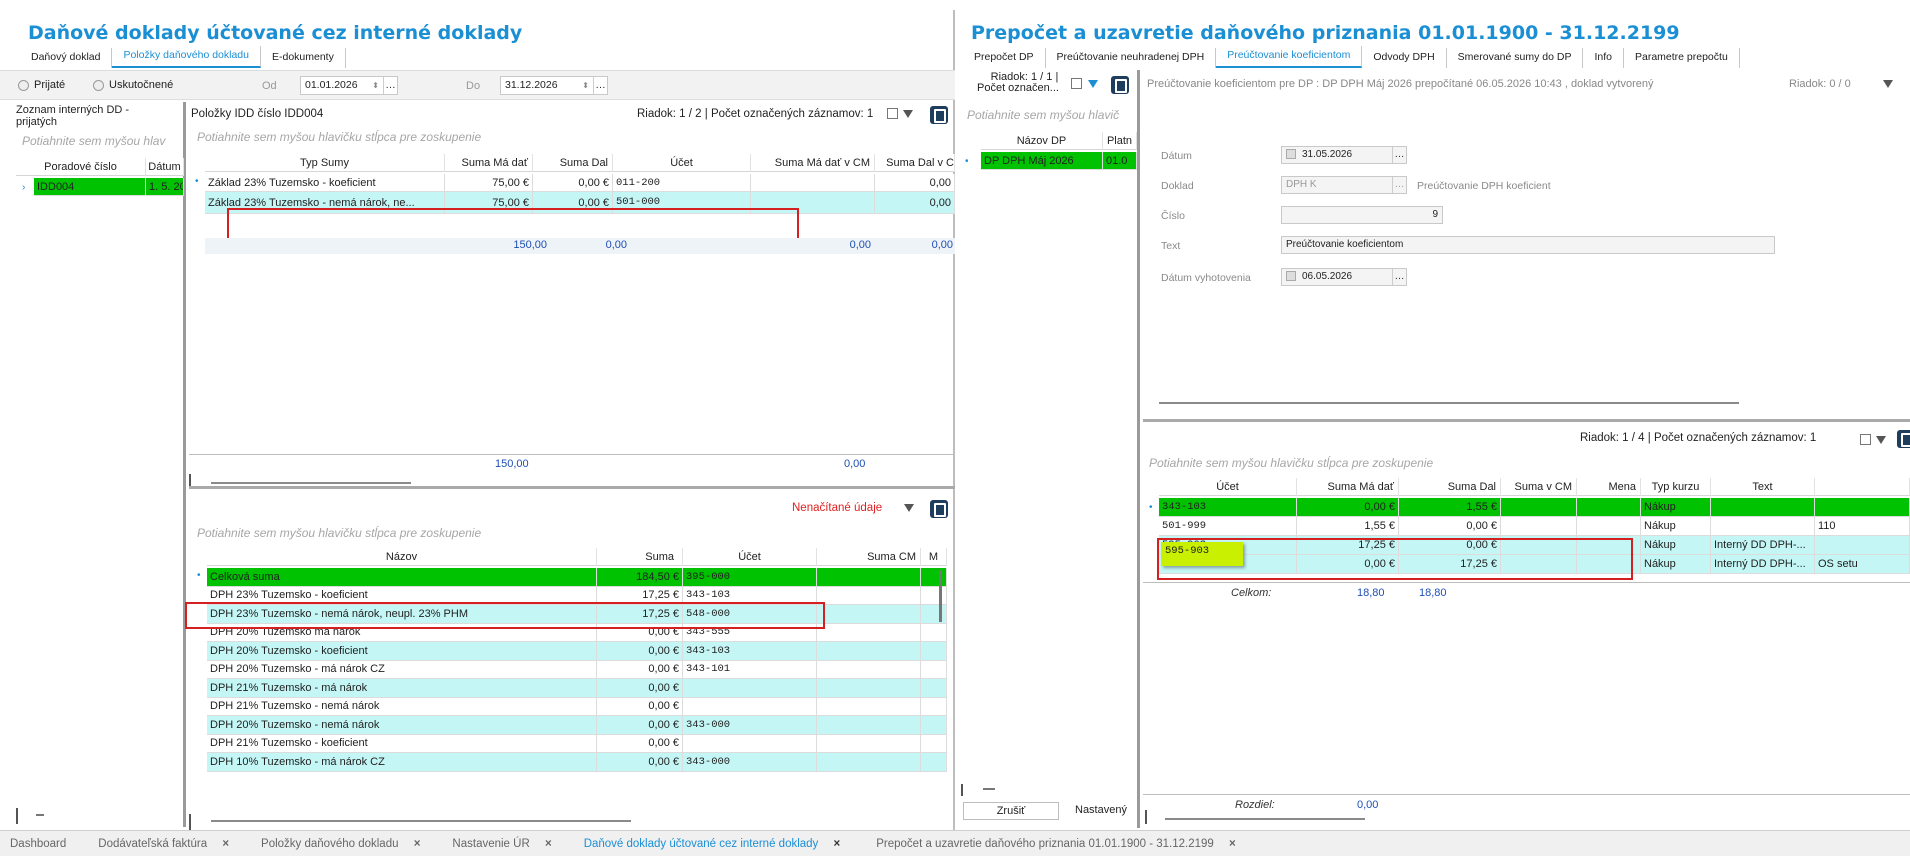  Describe the element at coordinates (572, 487) in the screenshot. I see `splitter` at that location.